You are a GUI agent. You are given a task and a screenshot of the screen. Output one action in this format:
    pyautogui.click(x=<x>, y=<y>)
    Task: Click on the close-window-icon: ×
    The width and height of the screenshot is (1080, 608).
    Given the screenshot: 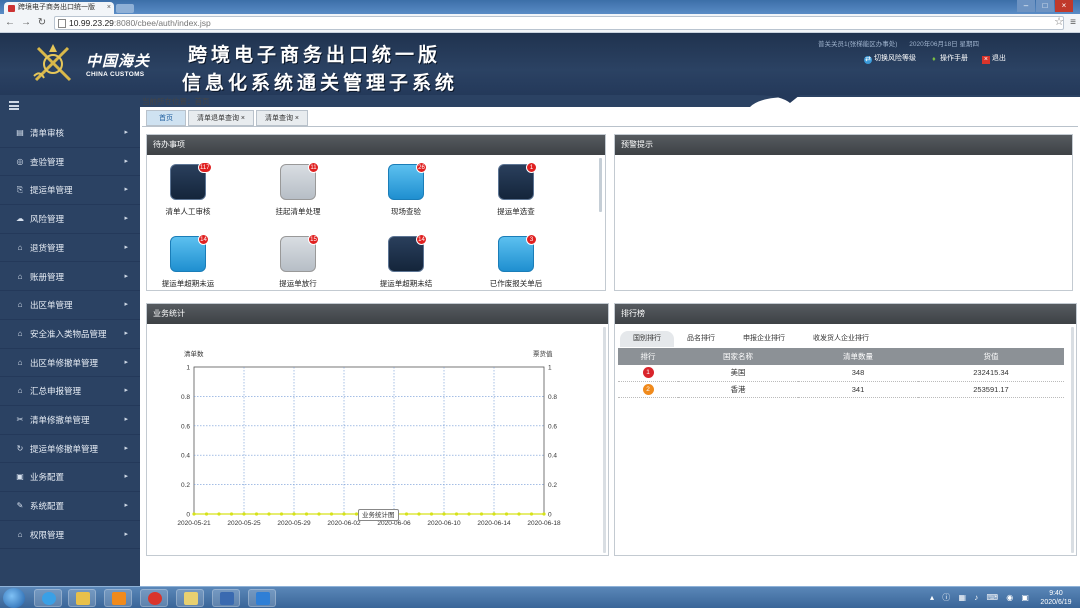 What is the action you would take?
    pyautogui.click(x=1064, y=6)
    